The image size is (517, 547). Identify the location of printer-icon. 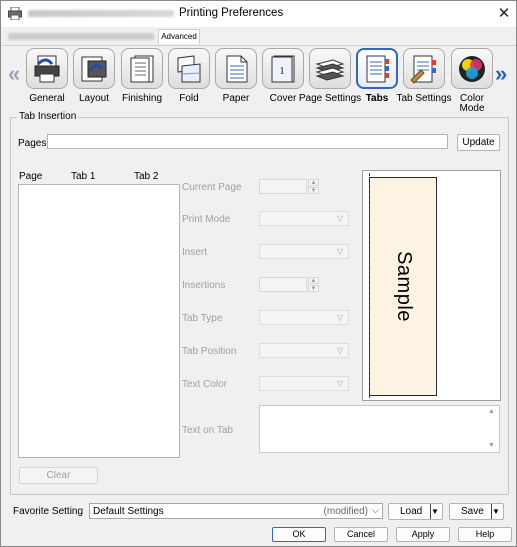
(15, 13).